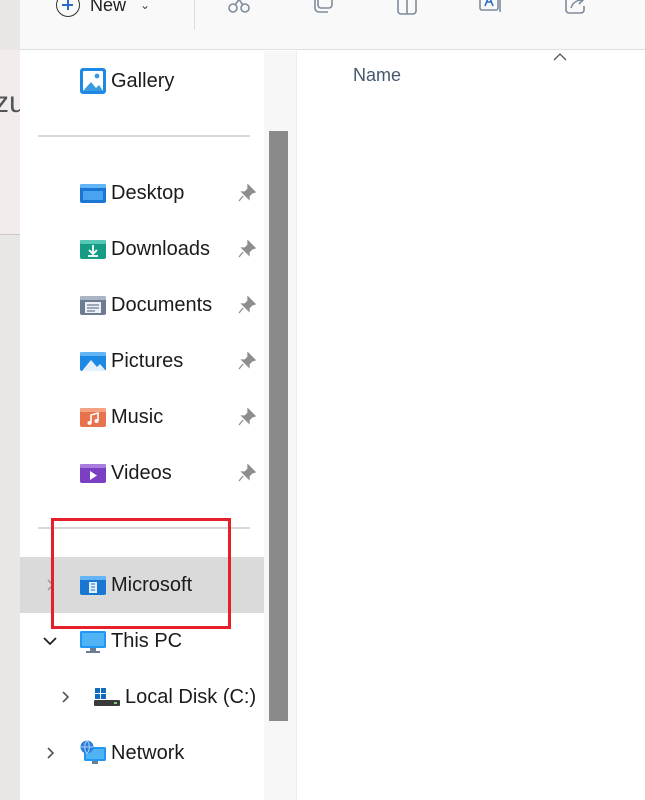  I want to click on nav-item-label: Gallery, so click(143, 80).